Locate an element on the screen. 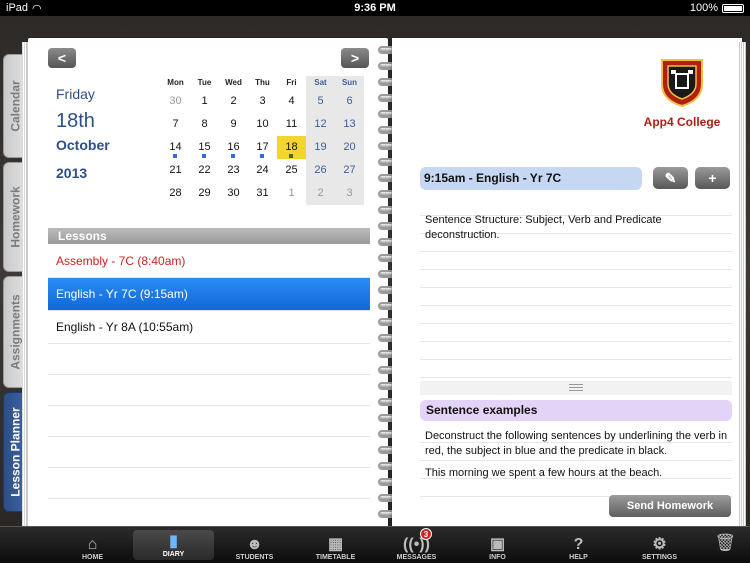  toolbar-home: ⌂ HOME is located at coordinates (92, 545).